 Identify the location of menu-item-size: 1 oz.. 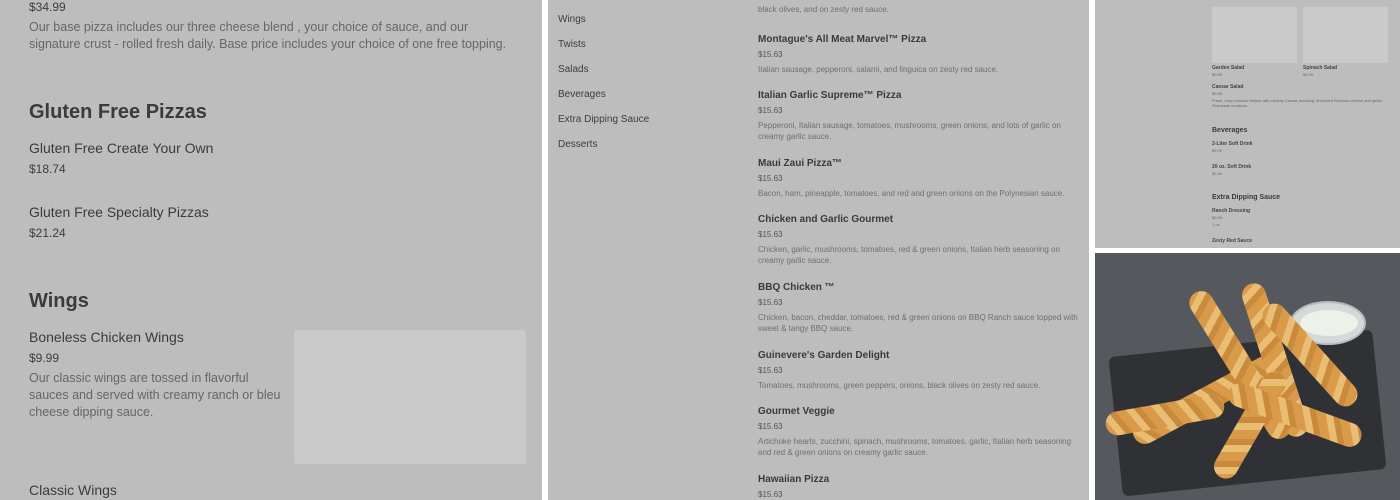
(1216, 224).